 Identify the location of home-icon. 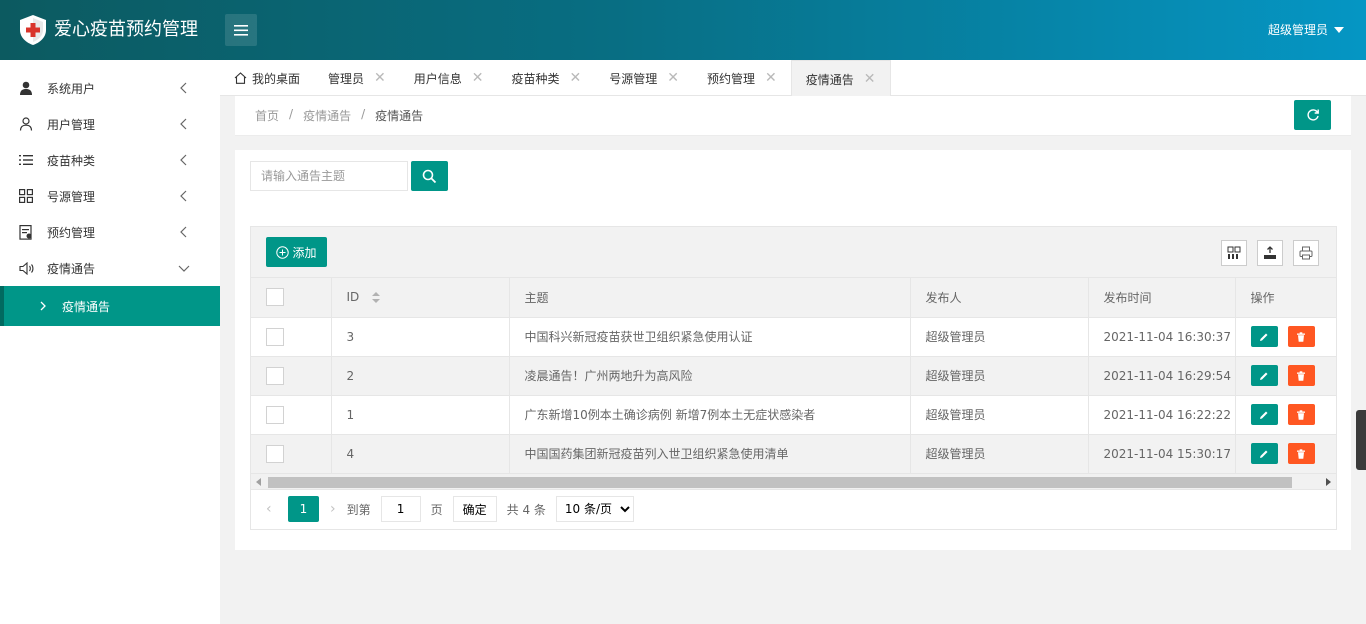
(240, 78).